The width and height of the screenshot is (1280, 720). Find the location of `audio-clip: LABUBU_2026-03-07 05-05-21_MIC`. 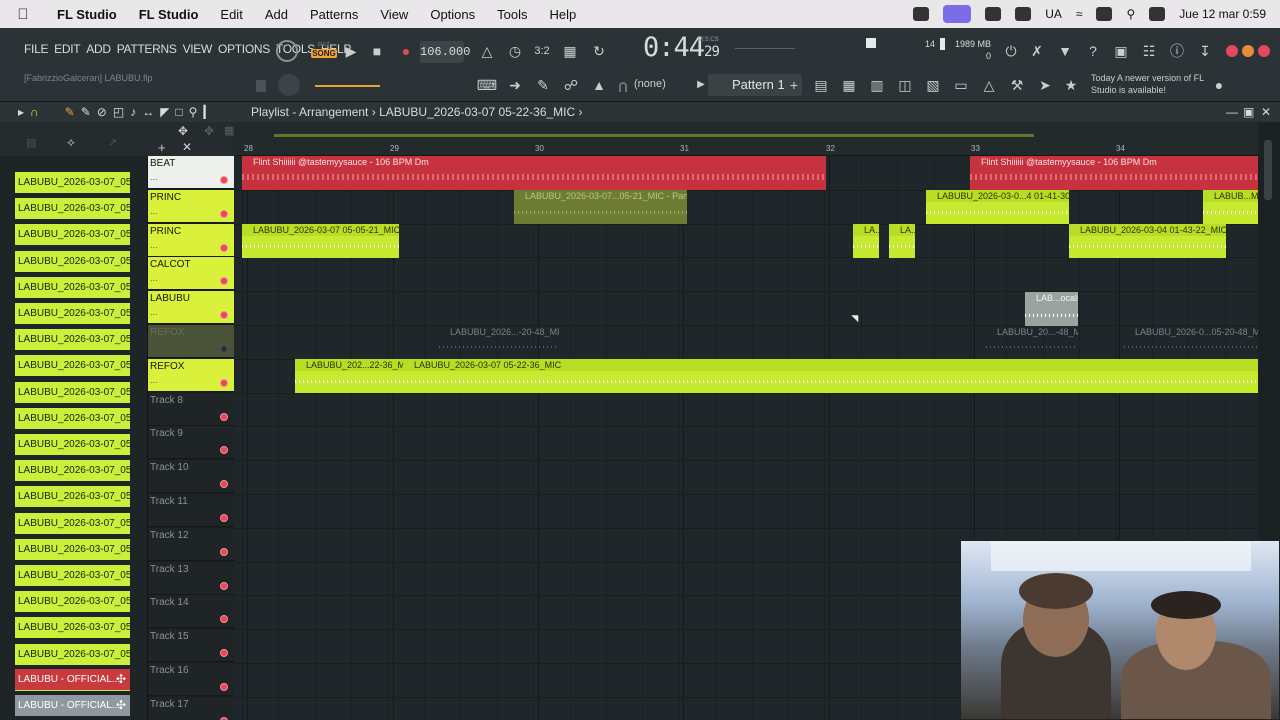

audio-clip: LABUBU_2026-03-07 05-05-21_MIC is located at coordinates (320, 241).